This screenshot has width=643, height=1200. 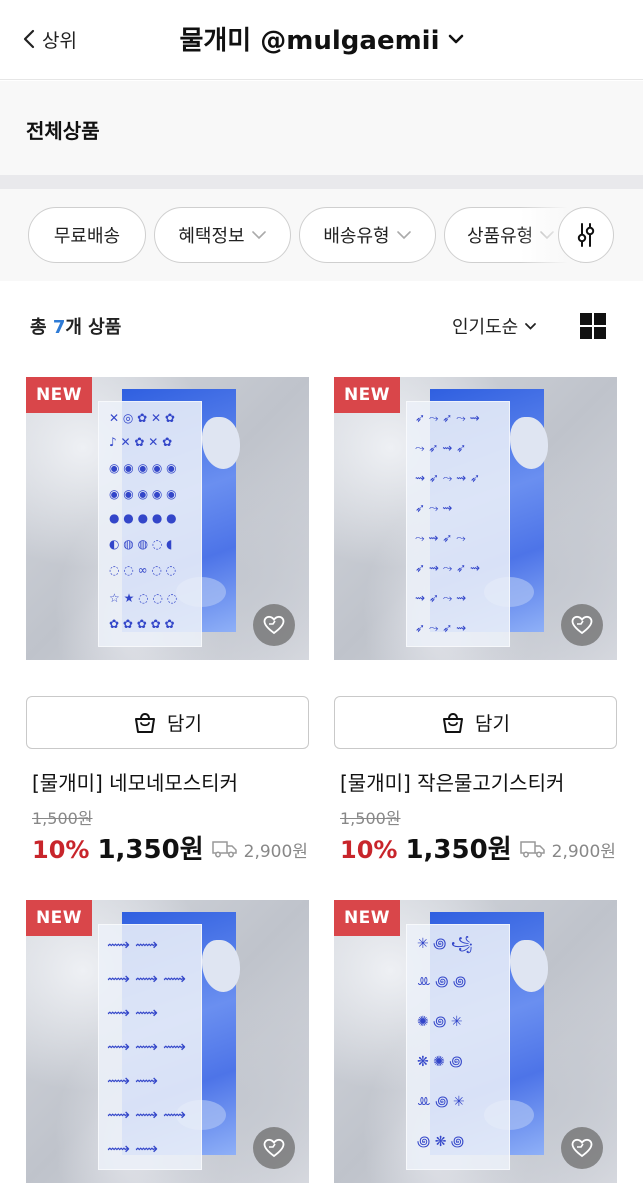 I want to click on filter-benefits: 혜택정보, so click(x=222, y=235).